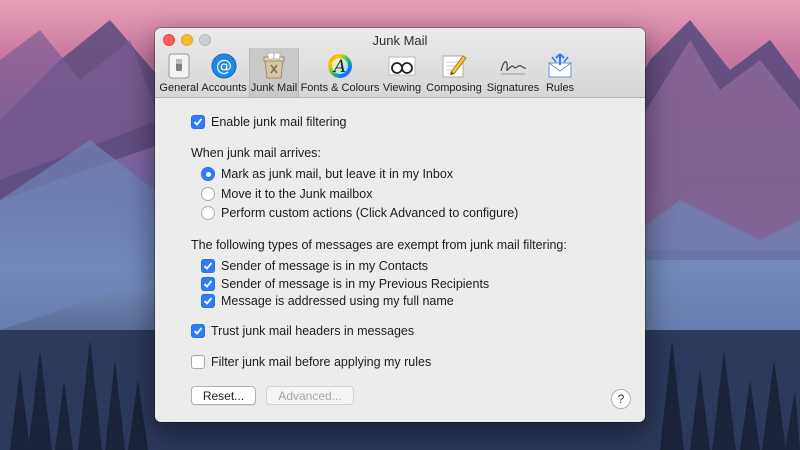 This screenshot has height=450, width=800. I want to click on exempt-full-name-checkbox, so click(208, 301).